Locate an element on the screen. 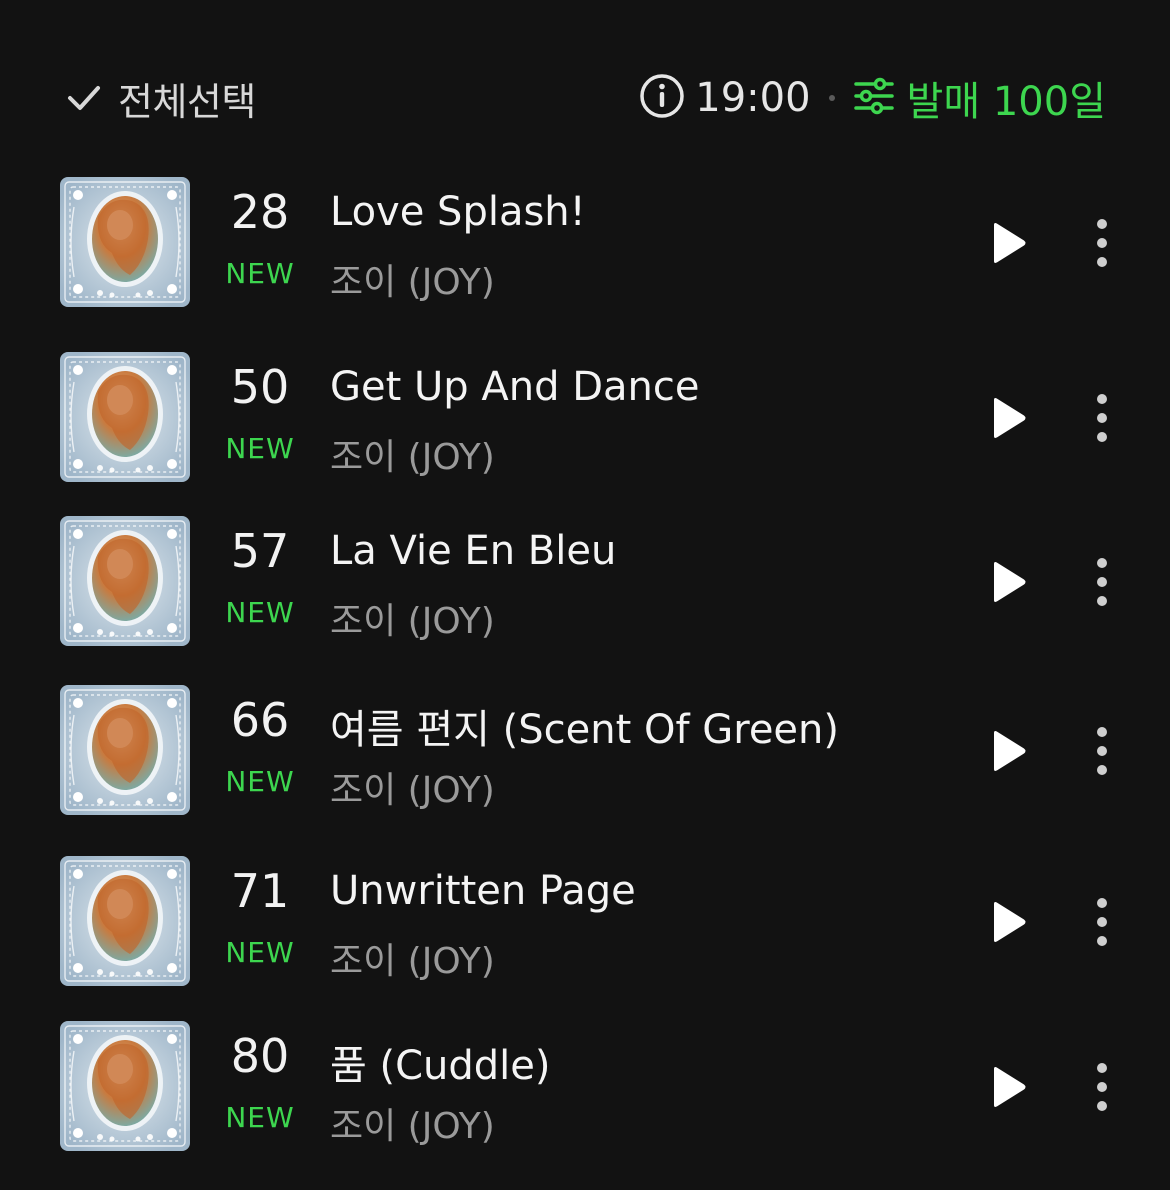  track-title: 품 (Cuddle) is located at coordinates (440, 1062).